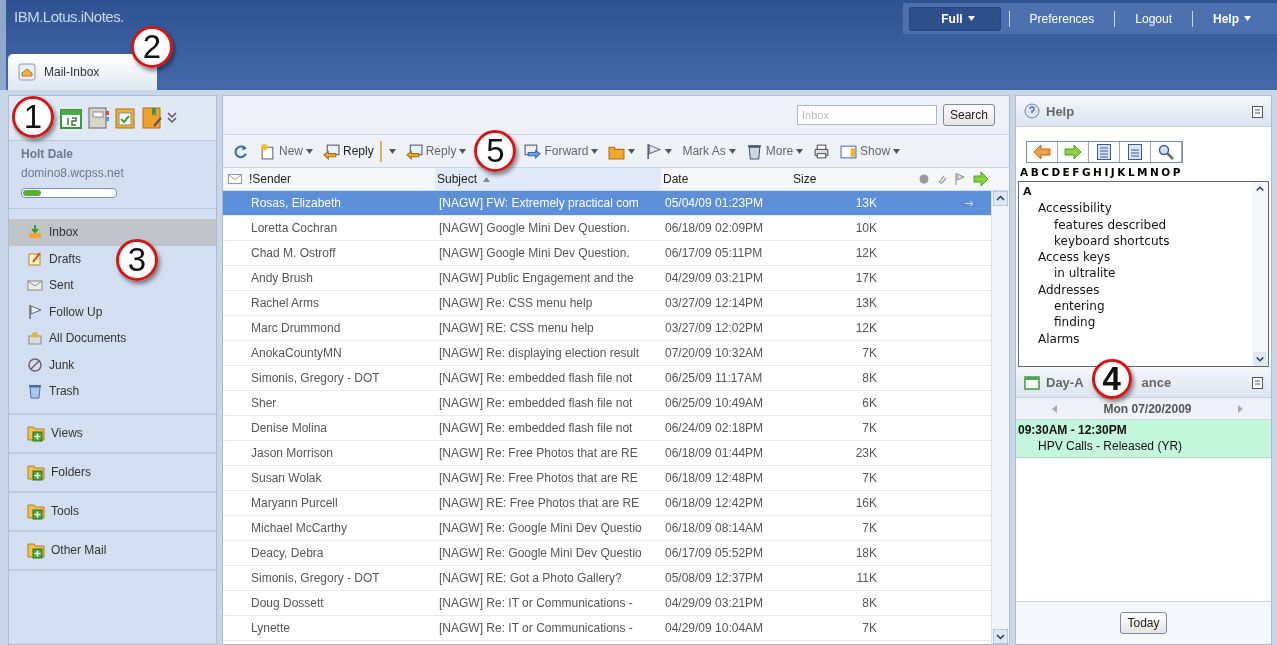 This screenshot has width=1277, height=645. I want to click on scroll-up-icon, so click(1000, 198).